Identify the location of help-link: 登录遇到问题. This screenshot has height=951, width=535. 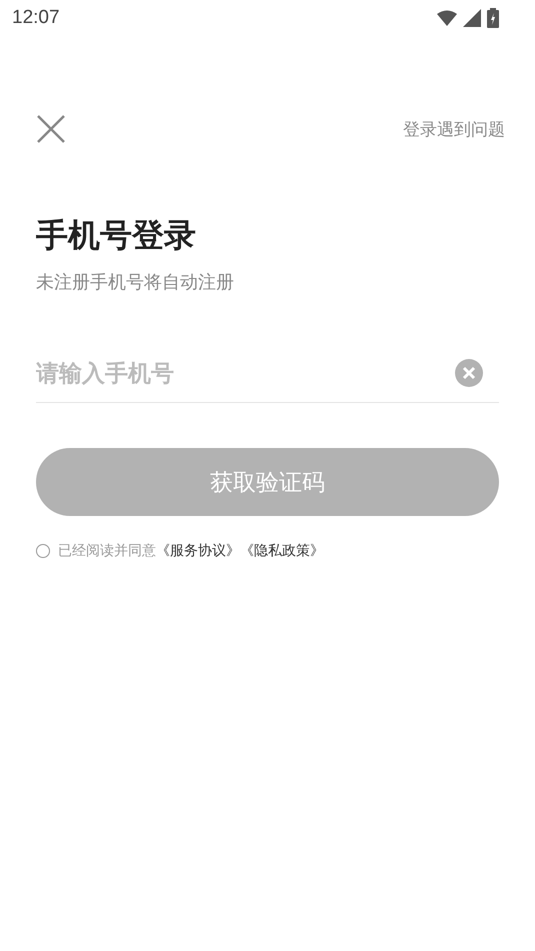
(454, 129).